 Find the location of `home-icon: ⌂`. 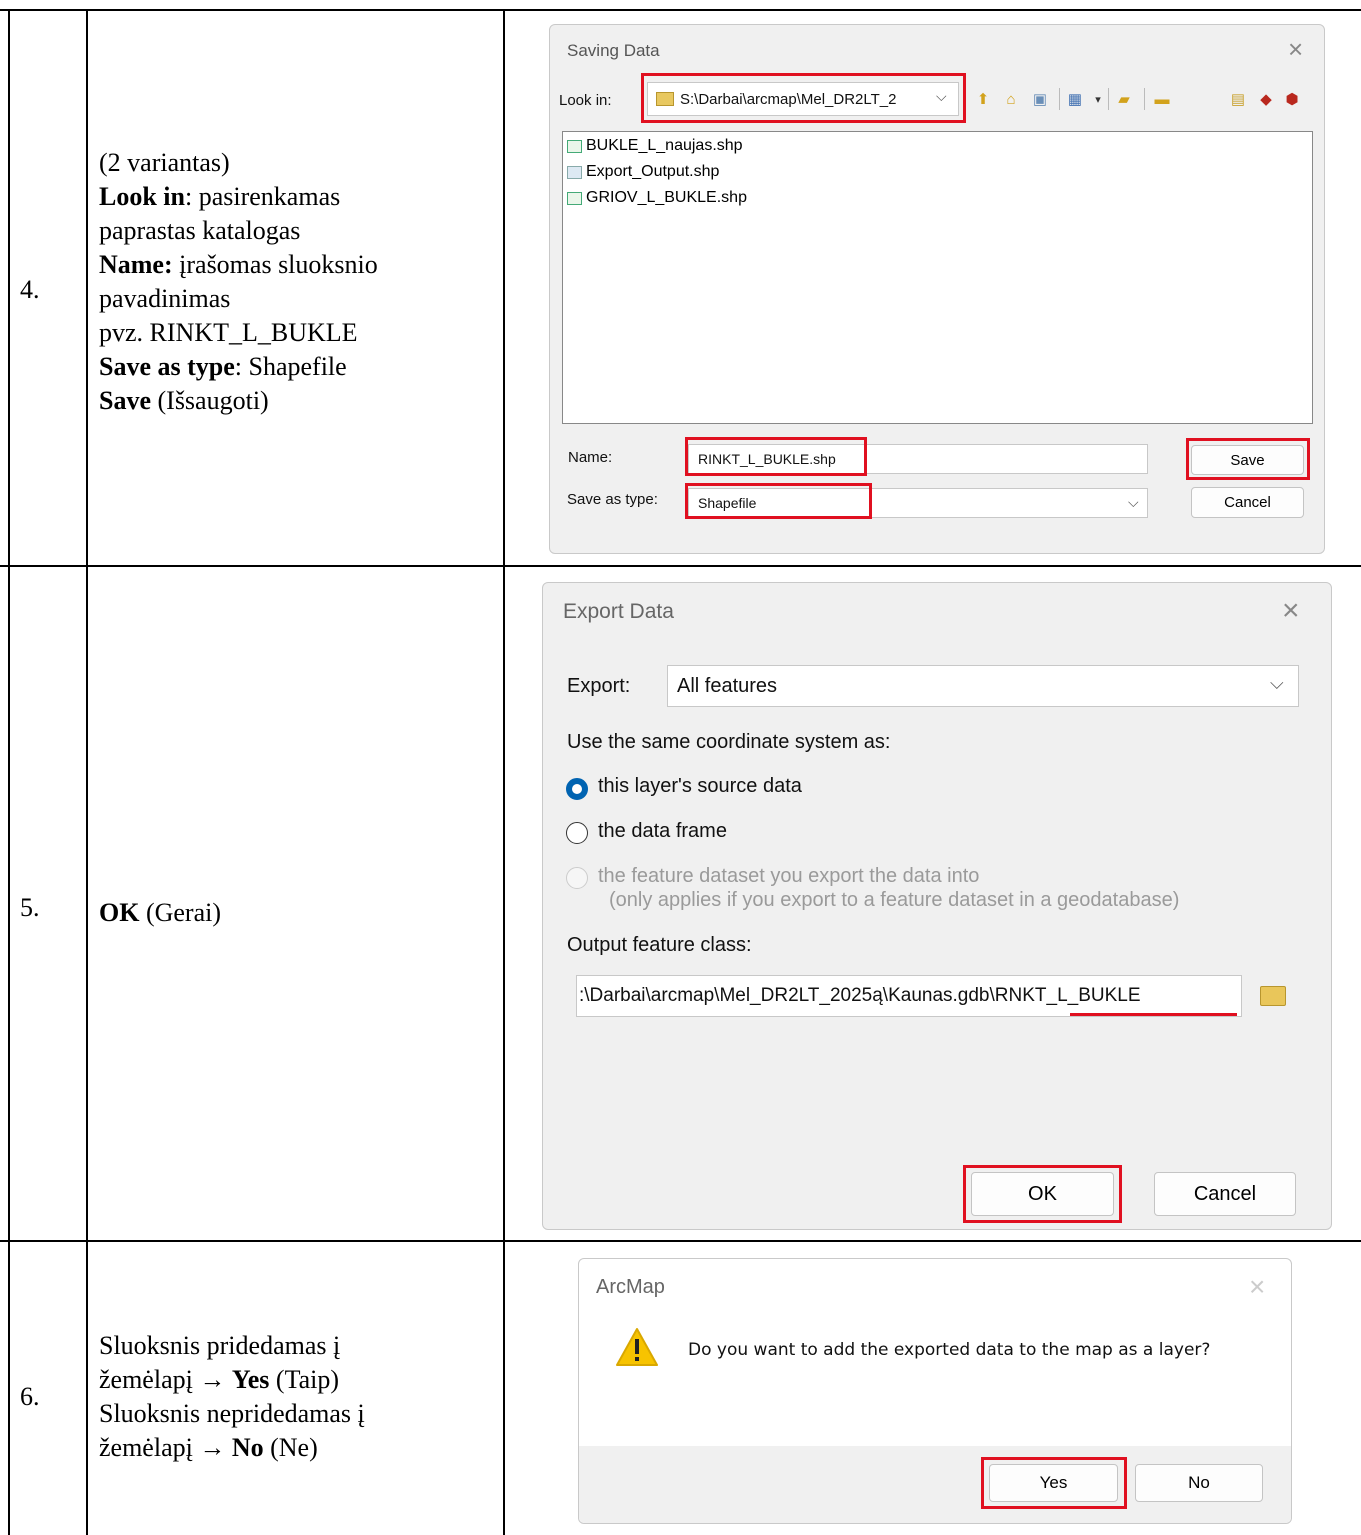

home-icon: ⌂ is located at coordinates (1011, 99).